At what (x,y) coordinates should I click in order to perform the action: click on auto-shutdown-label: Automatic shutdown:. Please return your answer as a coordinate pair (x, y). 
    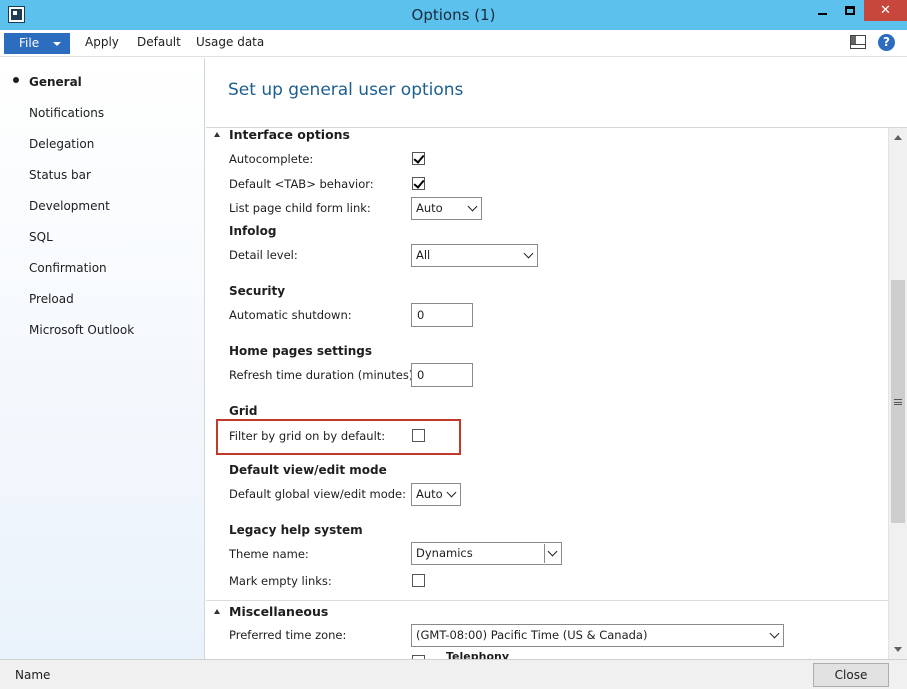
    Looking at the image, I should click on (290, 315).